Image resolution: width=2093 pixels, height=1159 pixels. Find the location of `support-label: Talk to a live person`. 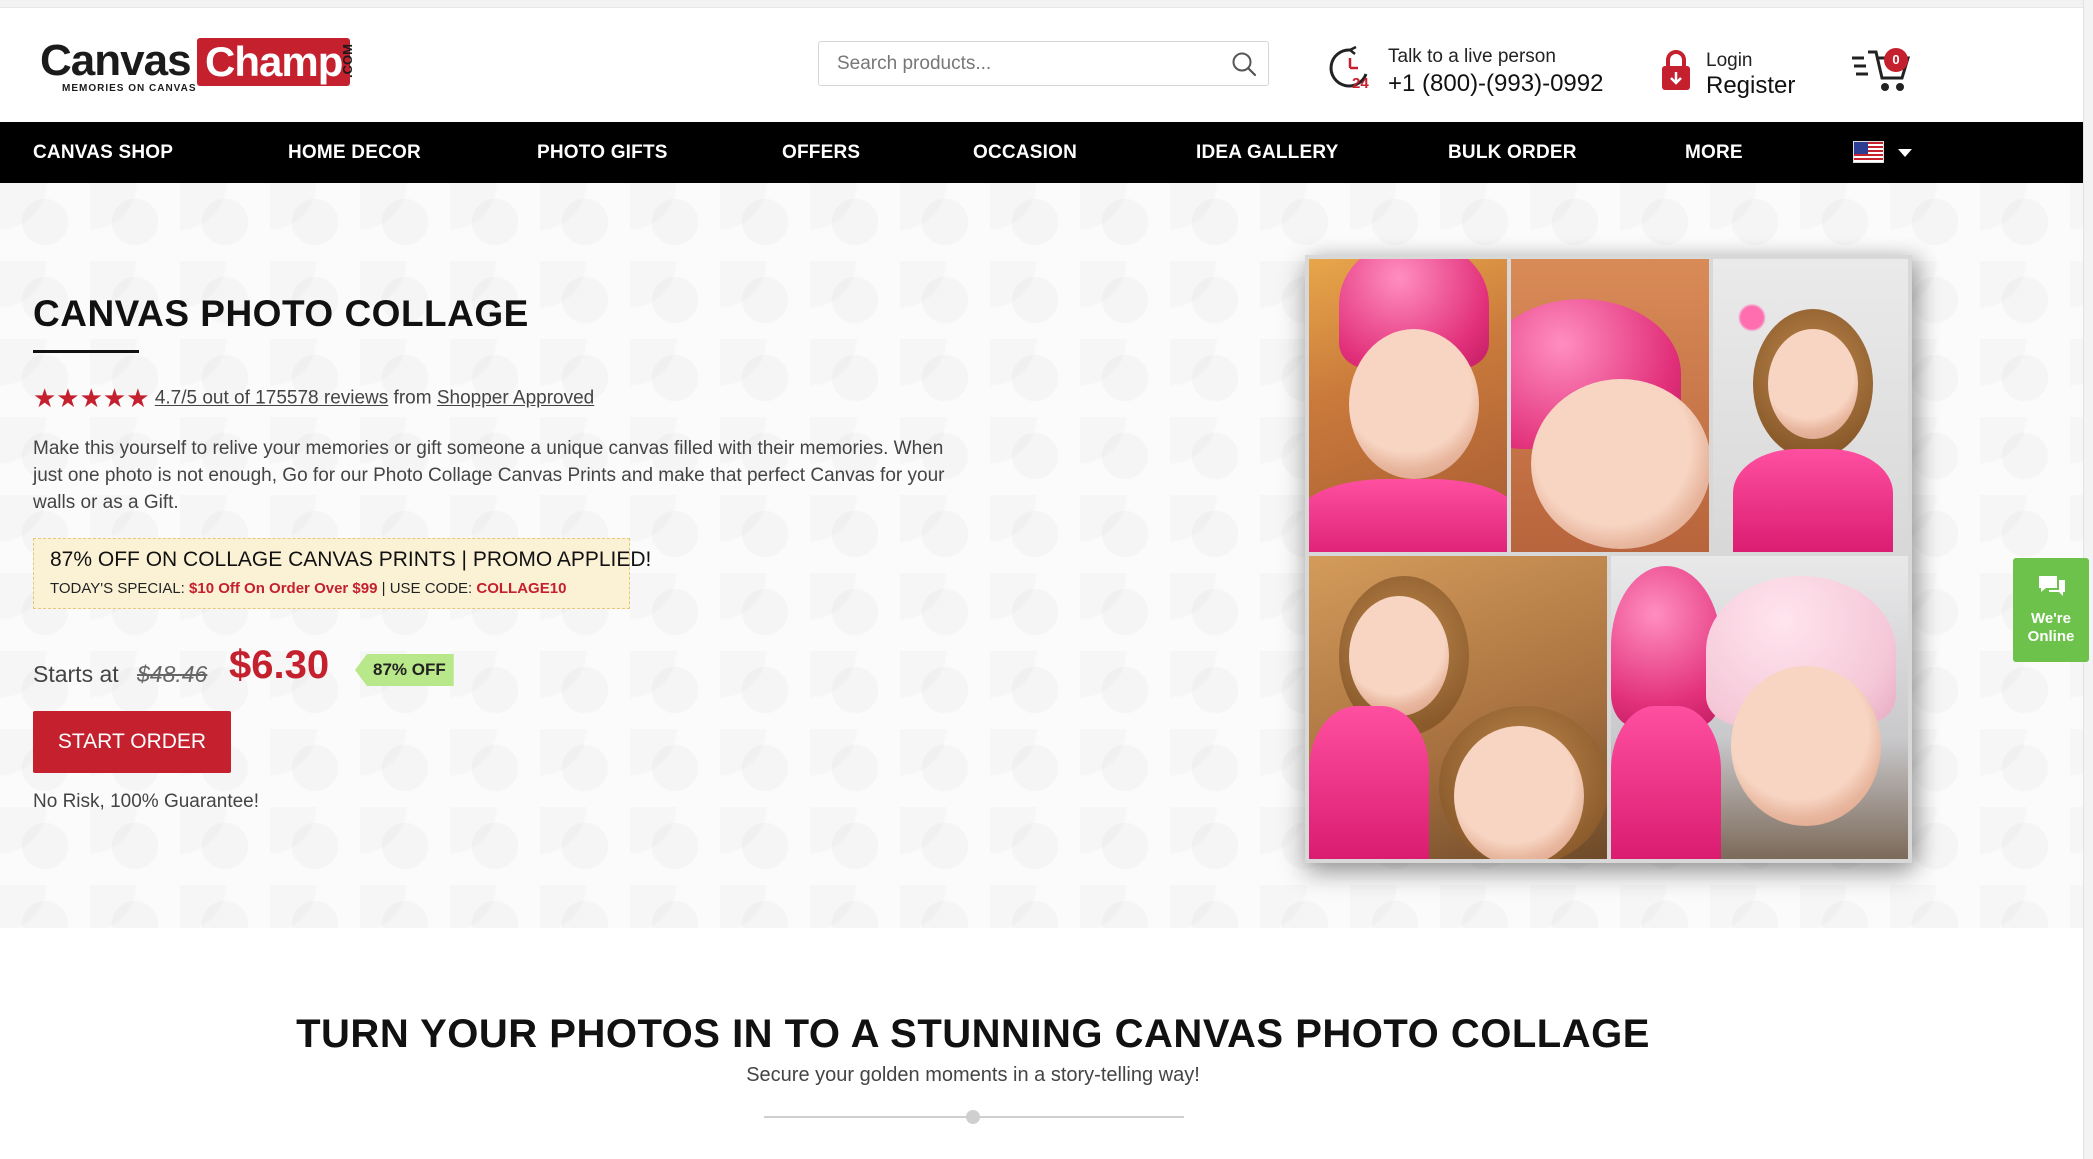

support-label: Talk to a live person is located at coordinates (1472, 56).